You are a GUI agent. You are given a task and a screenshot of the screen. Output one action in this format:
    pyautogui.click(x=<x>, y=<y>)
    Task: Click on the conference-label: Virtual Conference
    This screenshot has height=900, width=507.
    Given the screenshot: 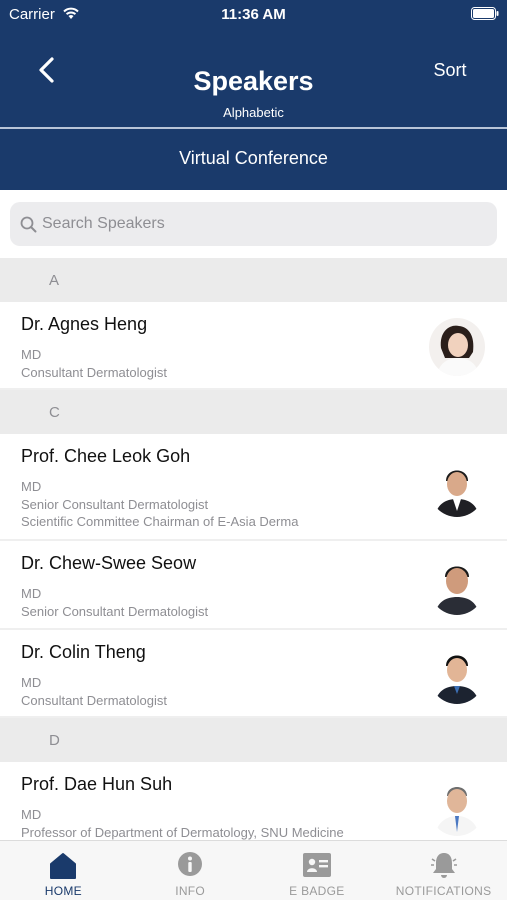 What is the action you would take?
    pyautogui.click(x=253, y=158)
    